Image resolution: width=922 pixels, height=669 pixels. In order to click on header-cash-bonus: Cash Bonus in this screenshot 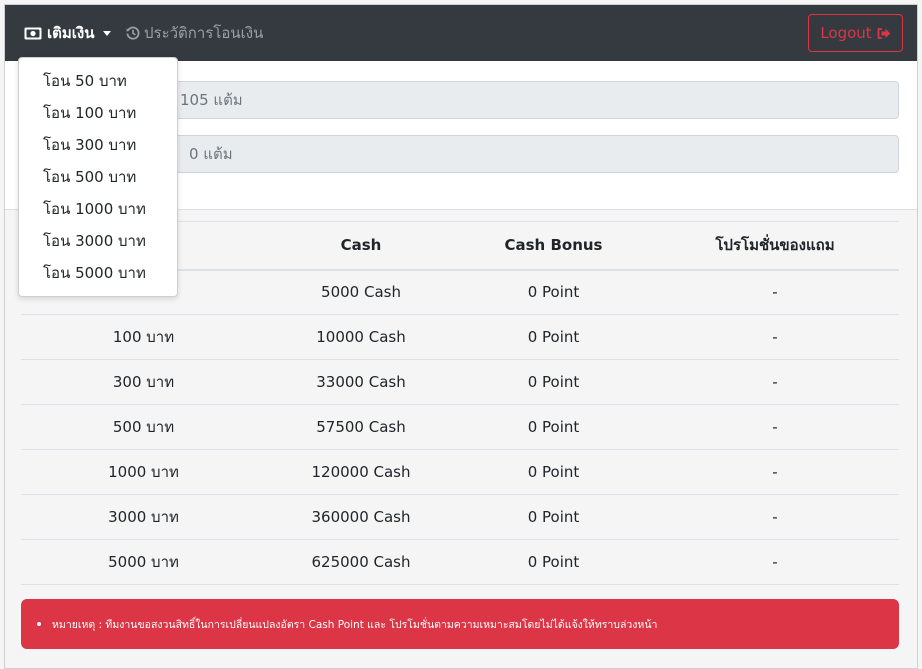, I will do `click(553, 246)`.